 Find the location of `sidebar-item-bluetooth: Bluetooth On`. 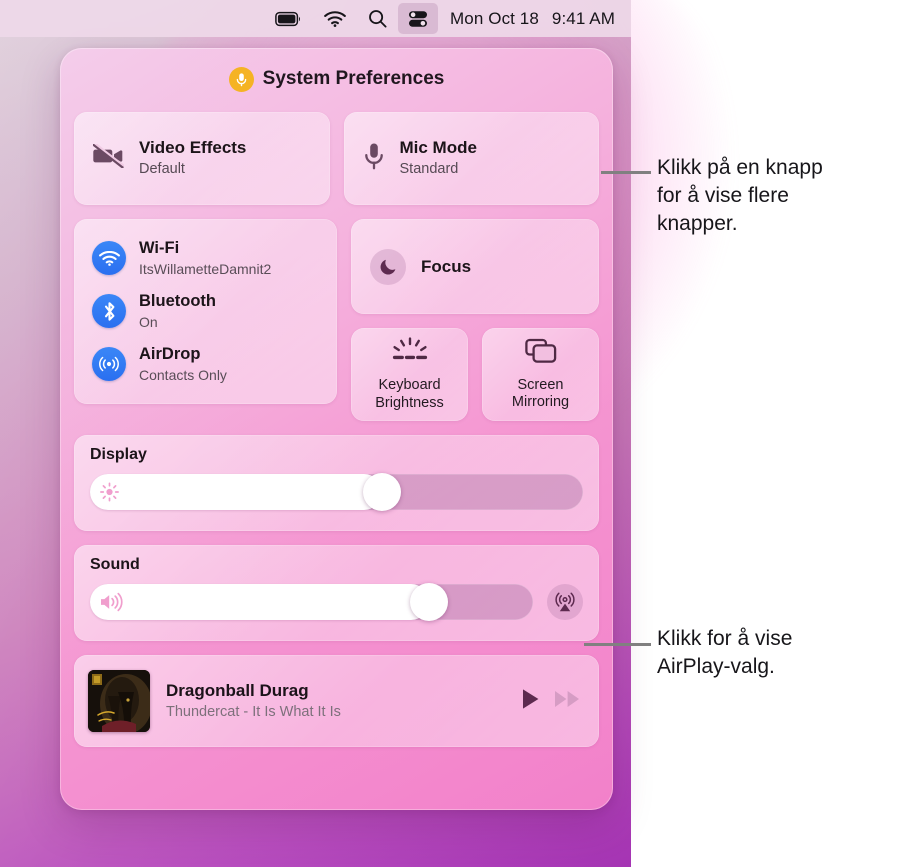

sidebar-item-bluetooth: Bluetooth On is located at coordinates (205, 311).